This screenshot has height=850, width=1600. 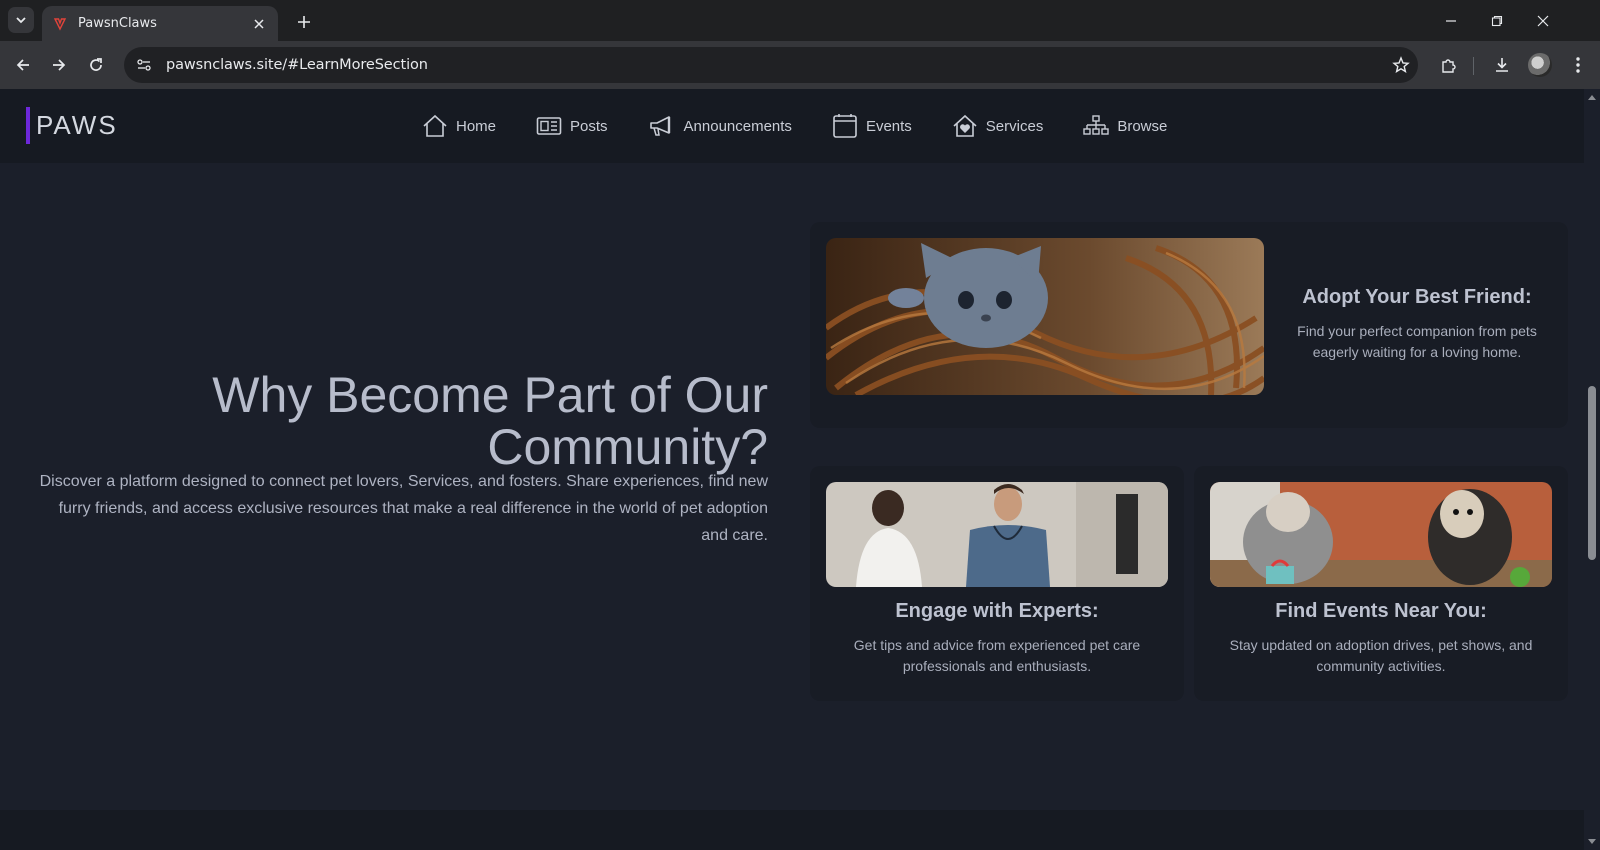 I want to click on nav-services-label: Services, so click(x=1014, y=126).